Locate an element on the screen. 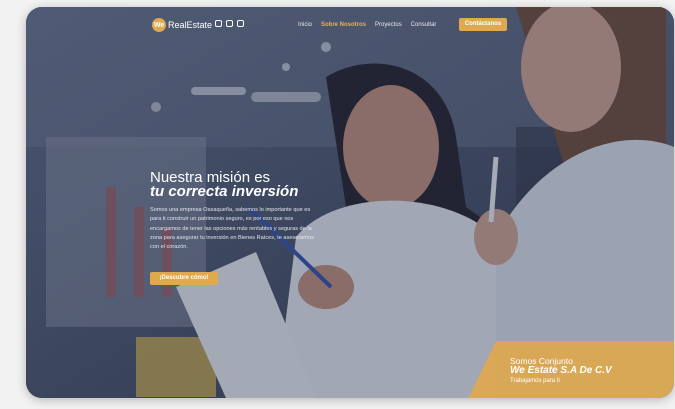 Image resolution: width=675 pixels, height=409 pixels. nav-item-proyectos: Proyectos is located at coordinates (388, 25).